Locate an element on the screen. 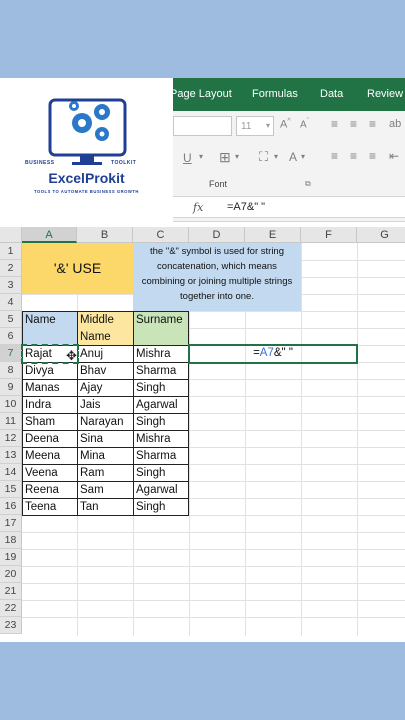 Image resolution: width=405 pixels, height=720 pixels. column-header-f: F is located at coordinates (329, 235).